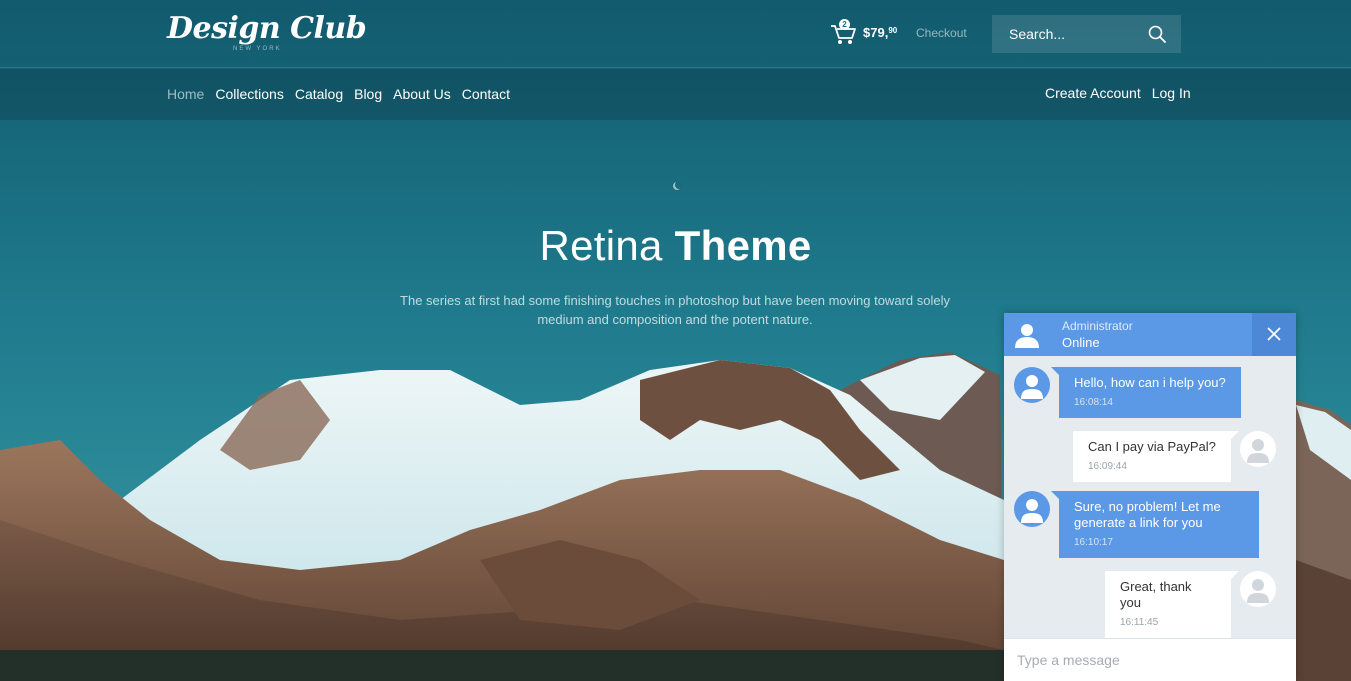 The image size is (1351, 681). I want to click on logo: Design Club NEW YORK, so click(267, 32).